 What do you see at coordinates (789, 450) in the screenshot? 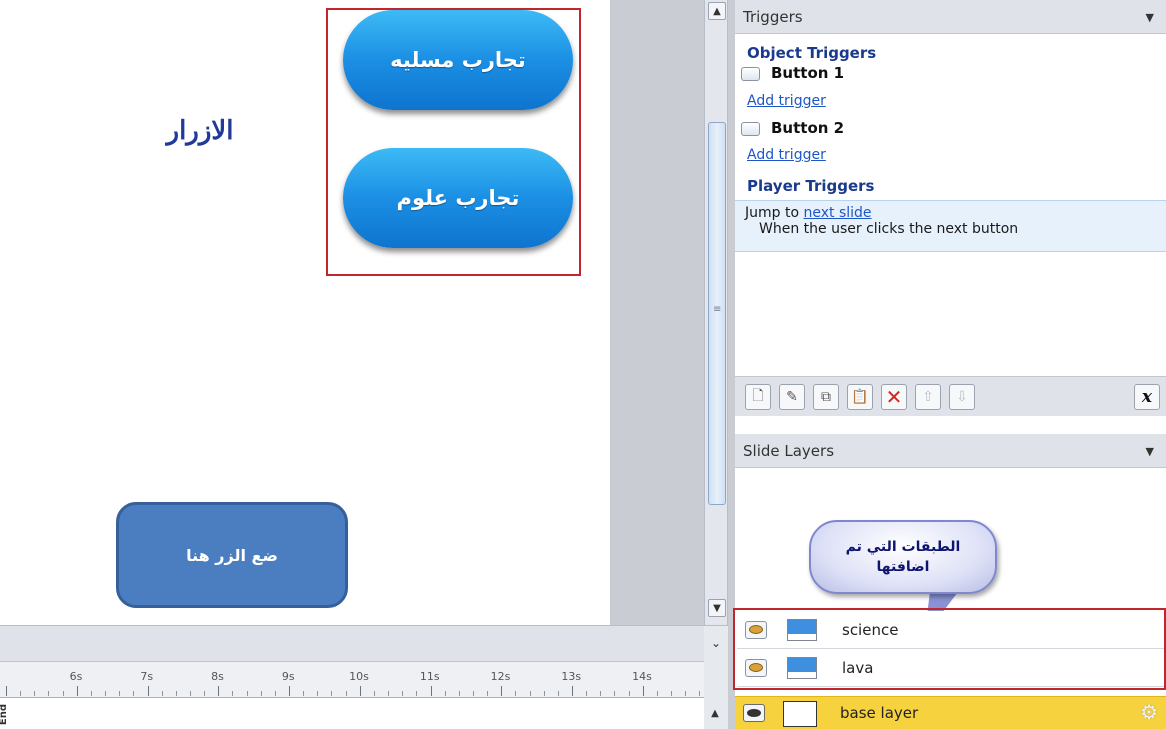
I see `slide-layers-title: Slide Layers` at bounding box center [789, 450].